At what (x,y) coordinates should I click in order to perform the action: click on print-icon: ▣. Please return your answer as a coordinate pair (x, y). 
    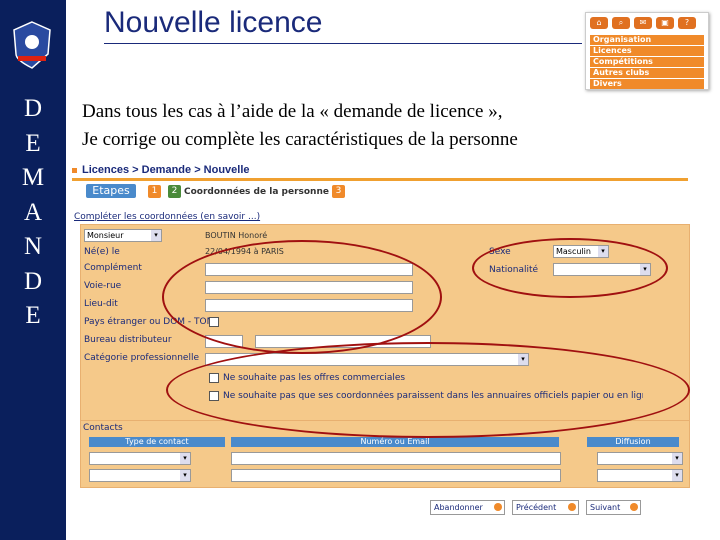
    Looking at the image, I should click on (665, 23).